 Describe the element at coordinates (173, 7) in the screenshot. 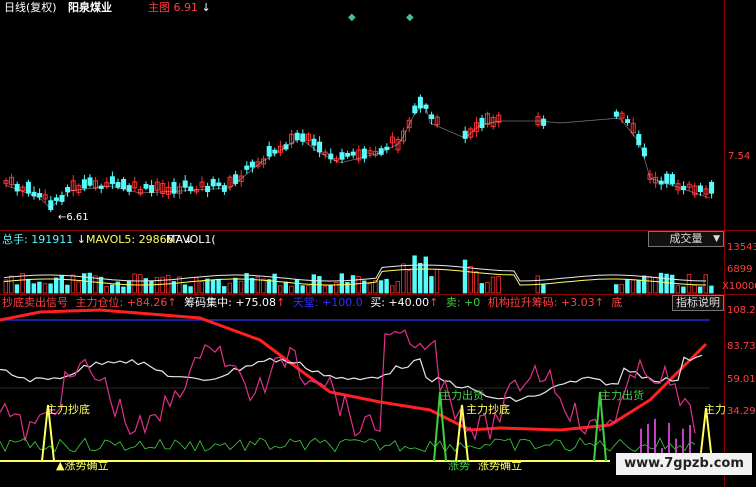

I see `top-price-text: 主图 6.91` at that location.